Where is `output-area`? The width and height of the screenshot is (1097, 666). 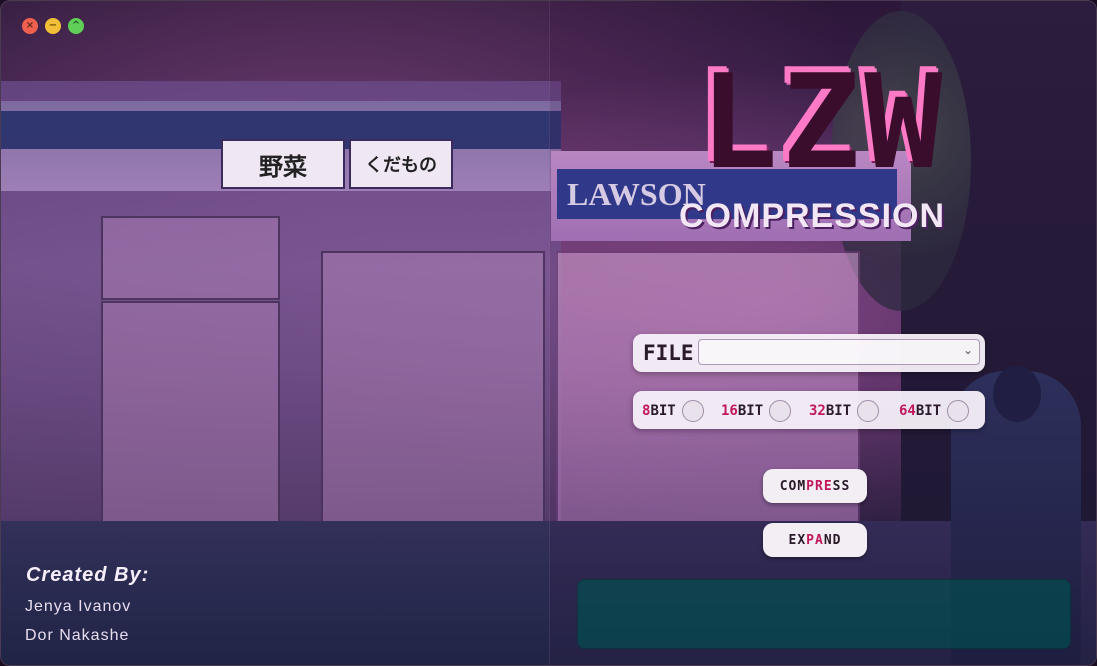
output-area is located at coordinates (824, 614).